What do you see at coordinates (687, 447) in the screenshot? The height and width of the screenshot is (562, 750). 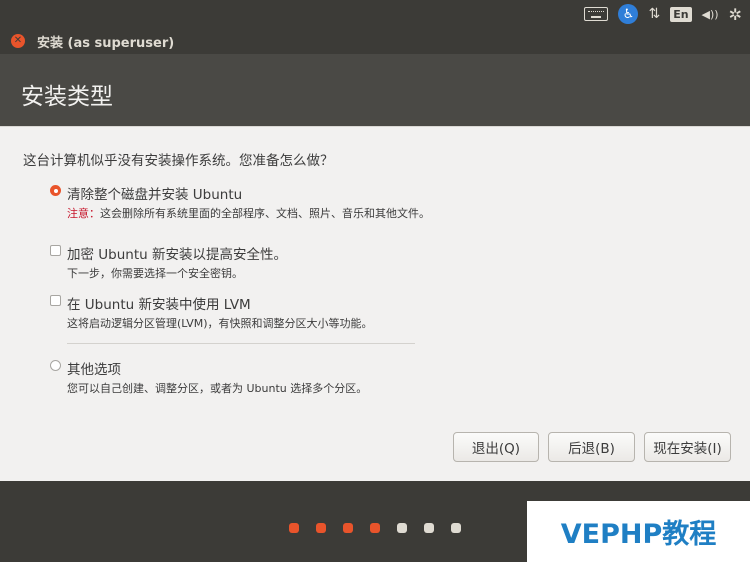 I see `install-now-button: 现在安装(I)` at bounding box center [687, 447].